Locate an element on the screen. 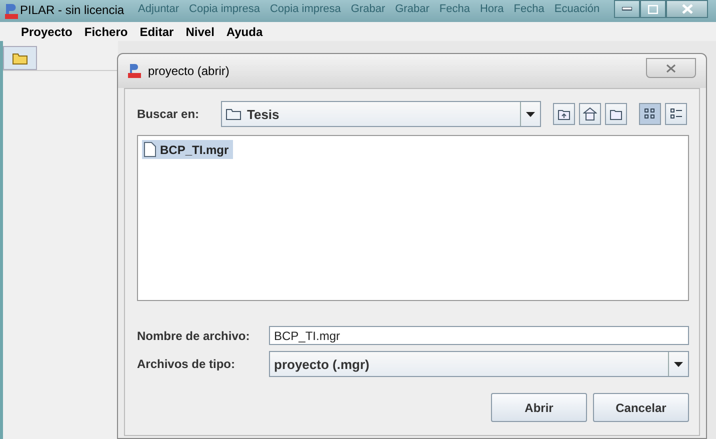 The image size is (716, 439). field-label: Archivos de tipo: is located at coordinates (186, 364).